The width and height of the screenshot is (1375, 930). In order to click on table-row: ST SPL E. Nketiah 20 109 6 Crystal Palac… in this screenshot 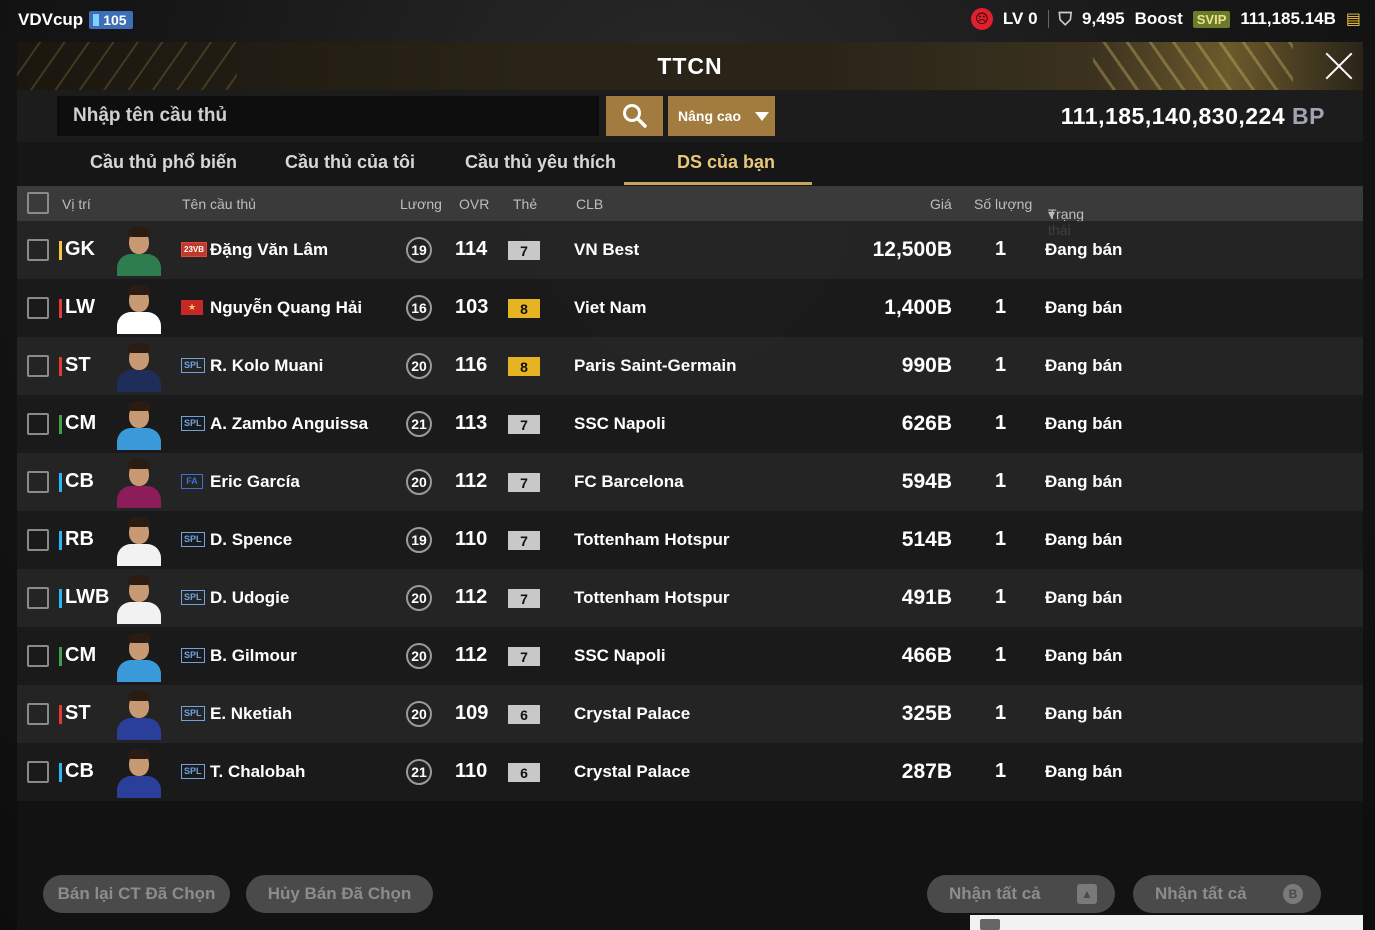, I will do `click(690, 714)`.